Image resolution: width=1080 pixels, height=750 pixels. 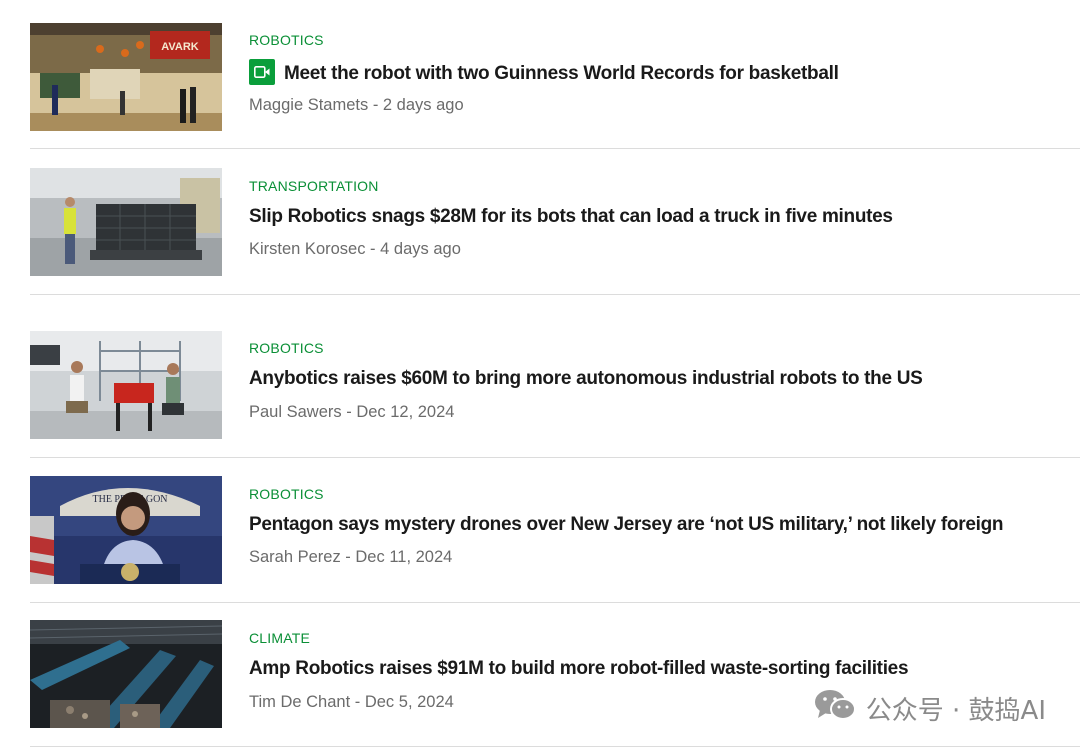 I want to click on article-byline: Sarah Perez - Dec 11, 2024, so click(x=350, y=557).